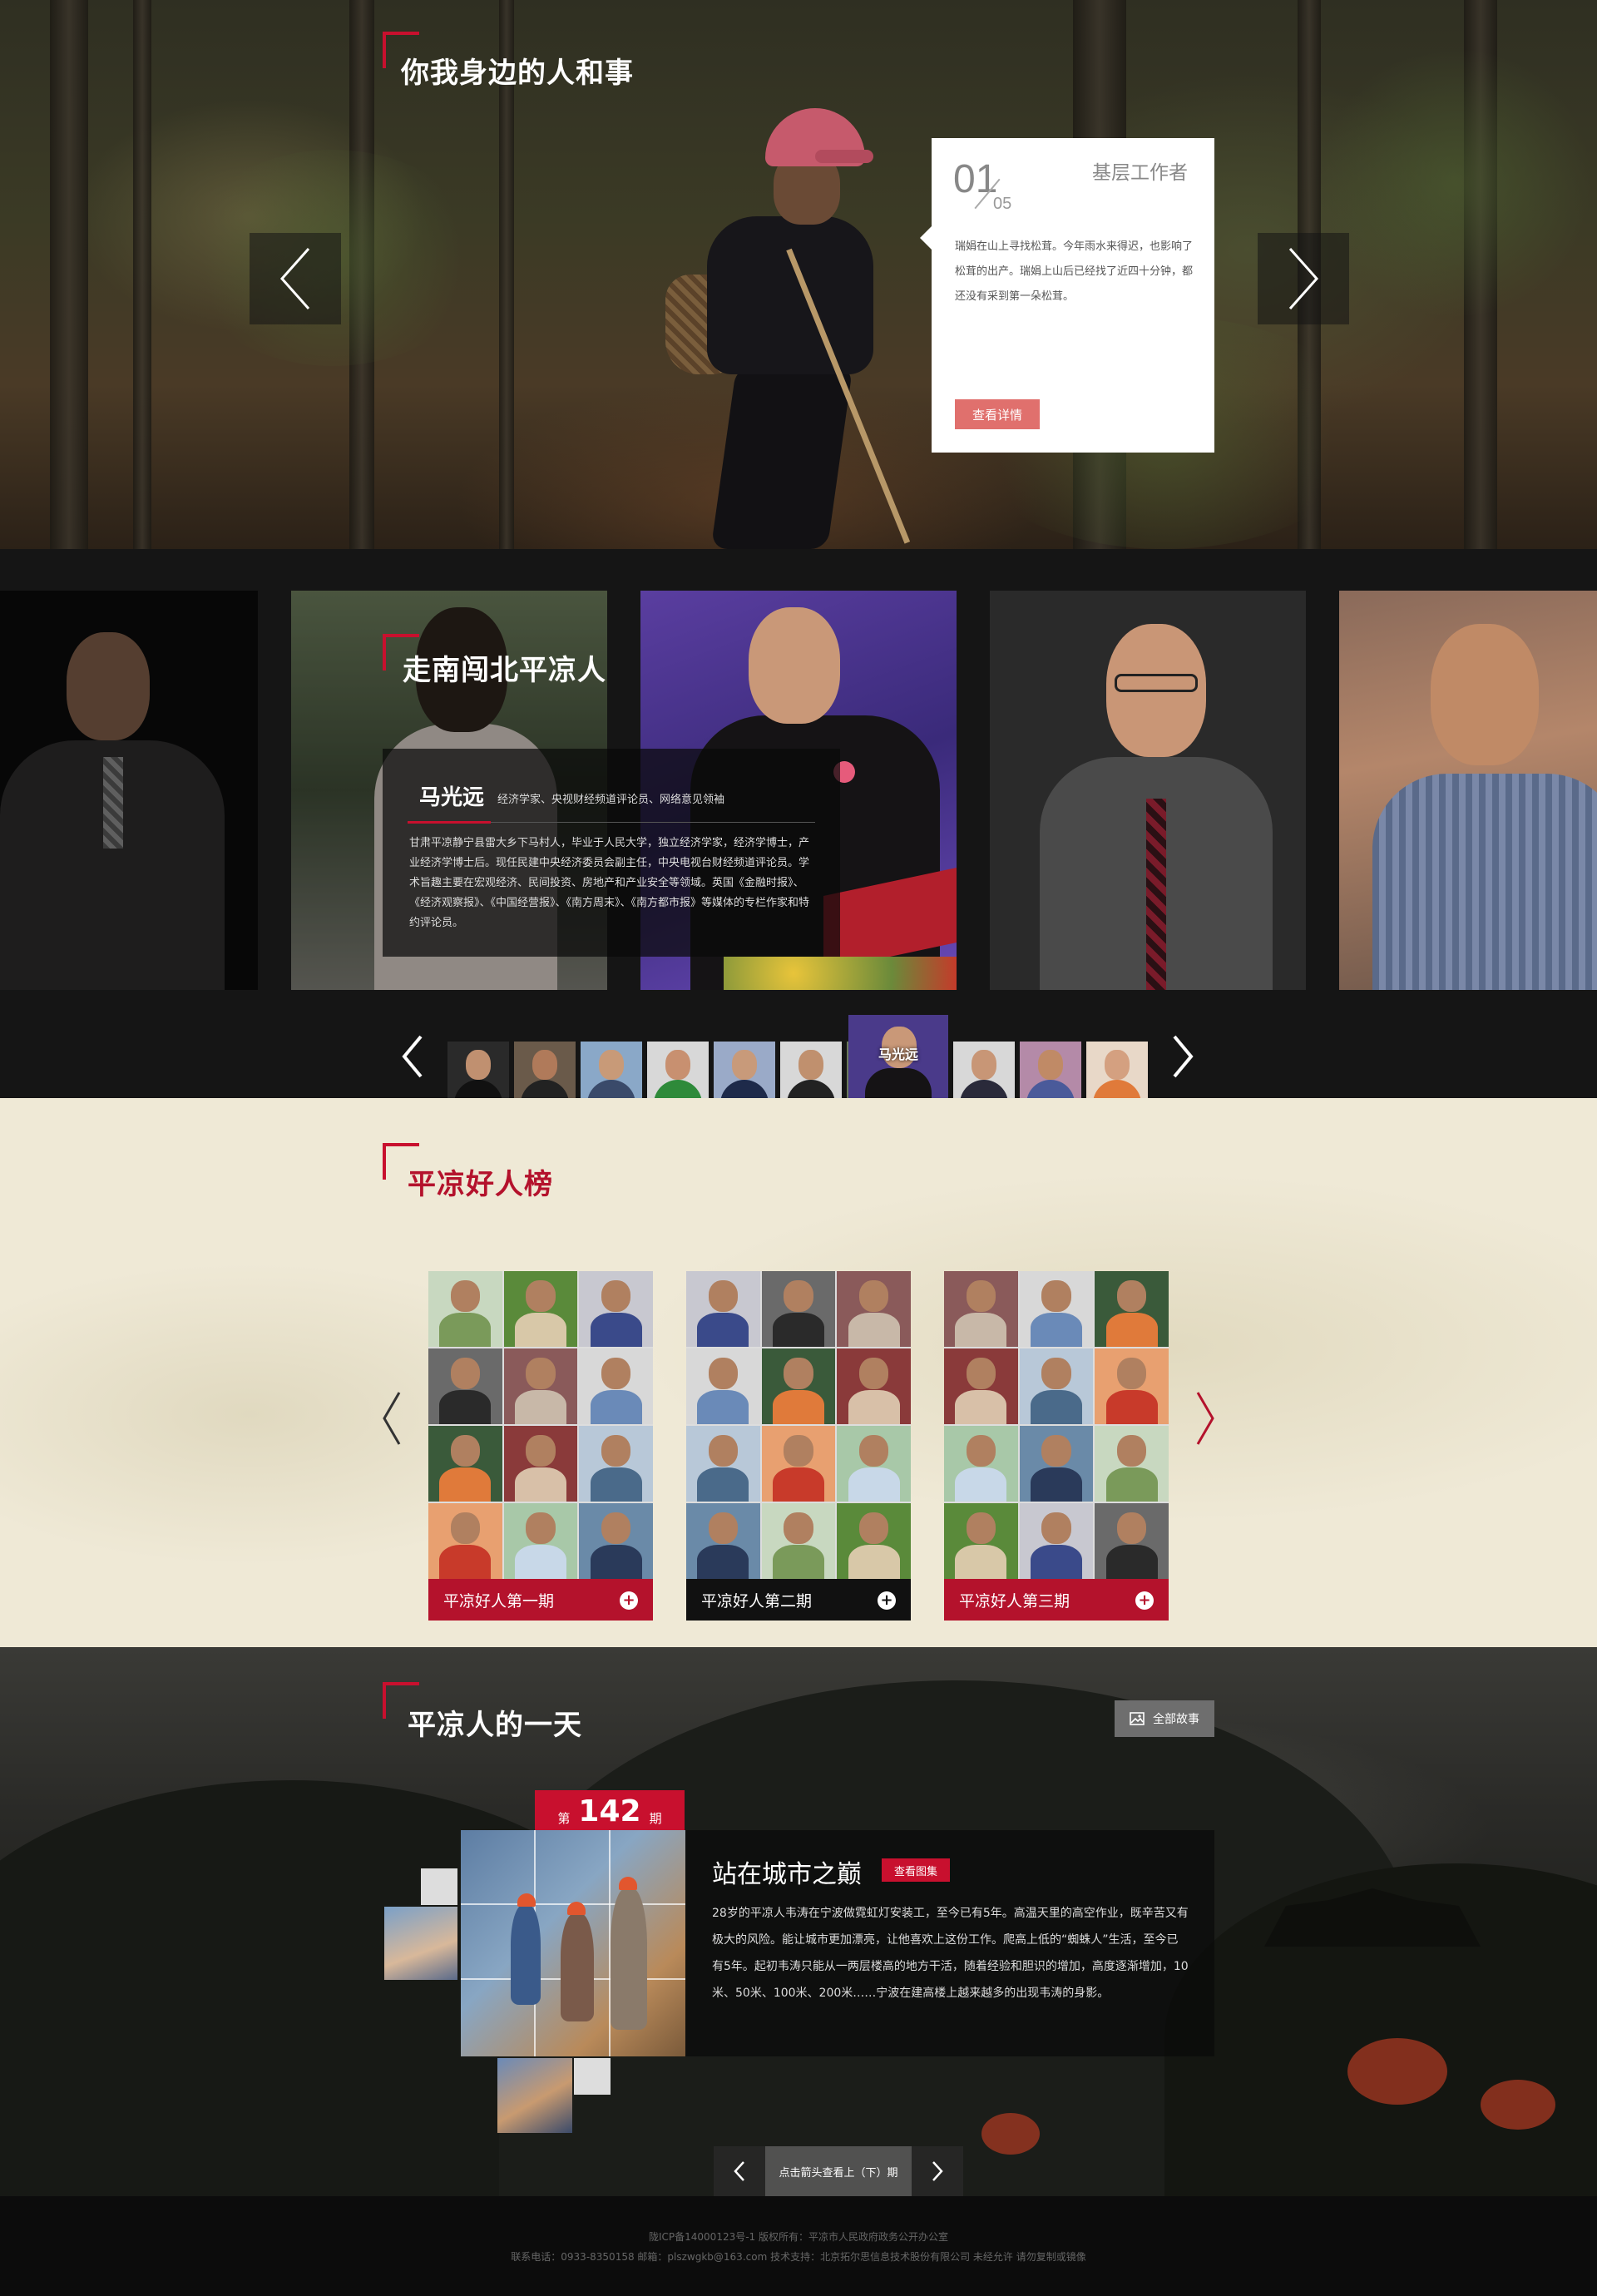 The image size is (1597, 2296). Describe the element at coordinates (975, 179) in the screenshot. I see `slide-current-number: 01` at that location.